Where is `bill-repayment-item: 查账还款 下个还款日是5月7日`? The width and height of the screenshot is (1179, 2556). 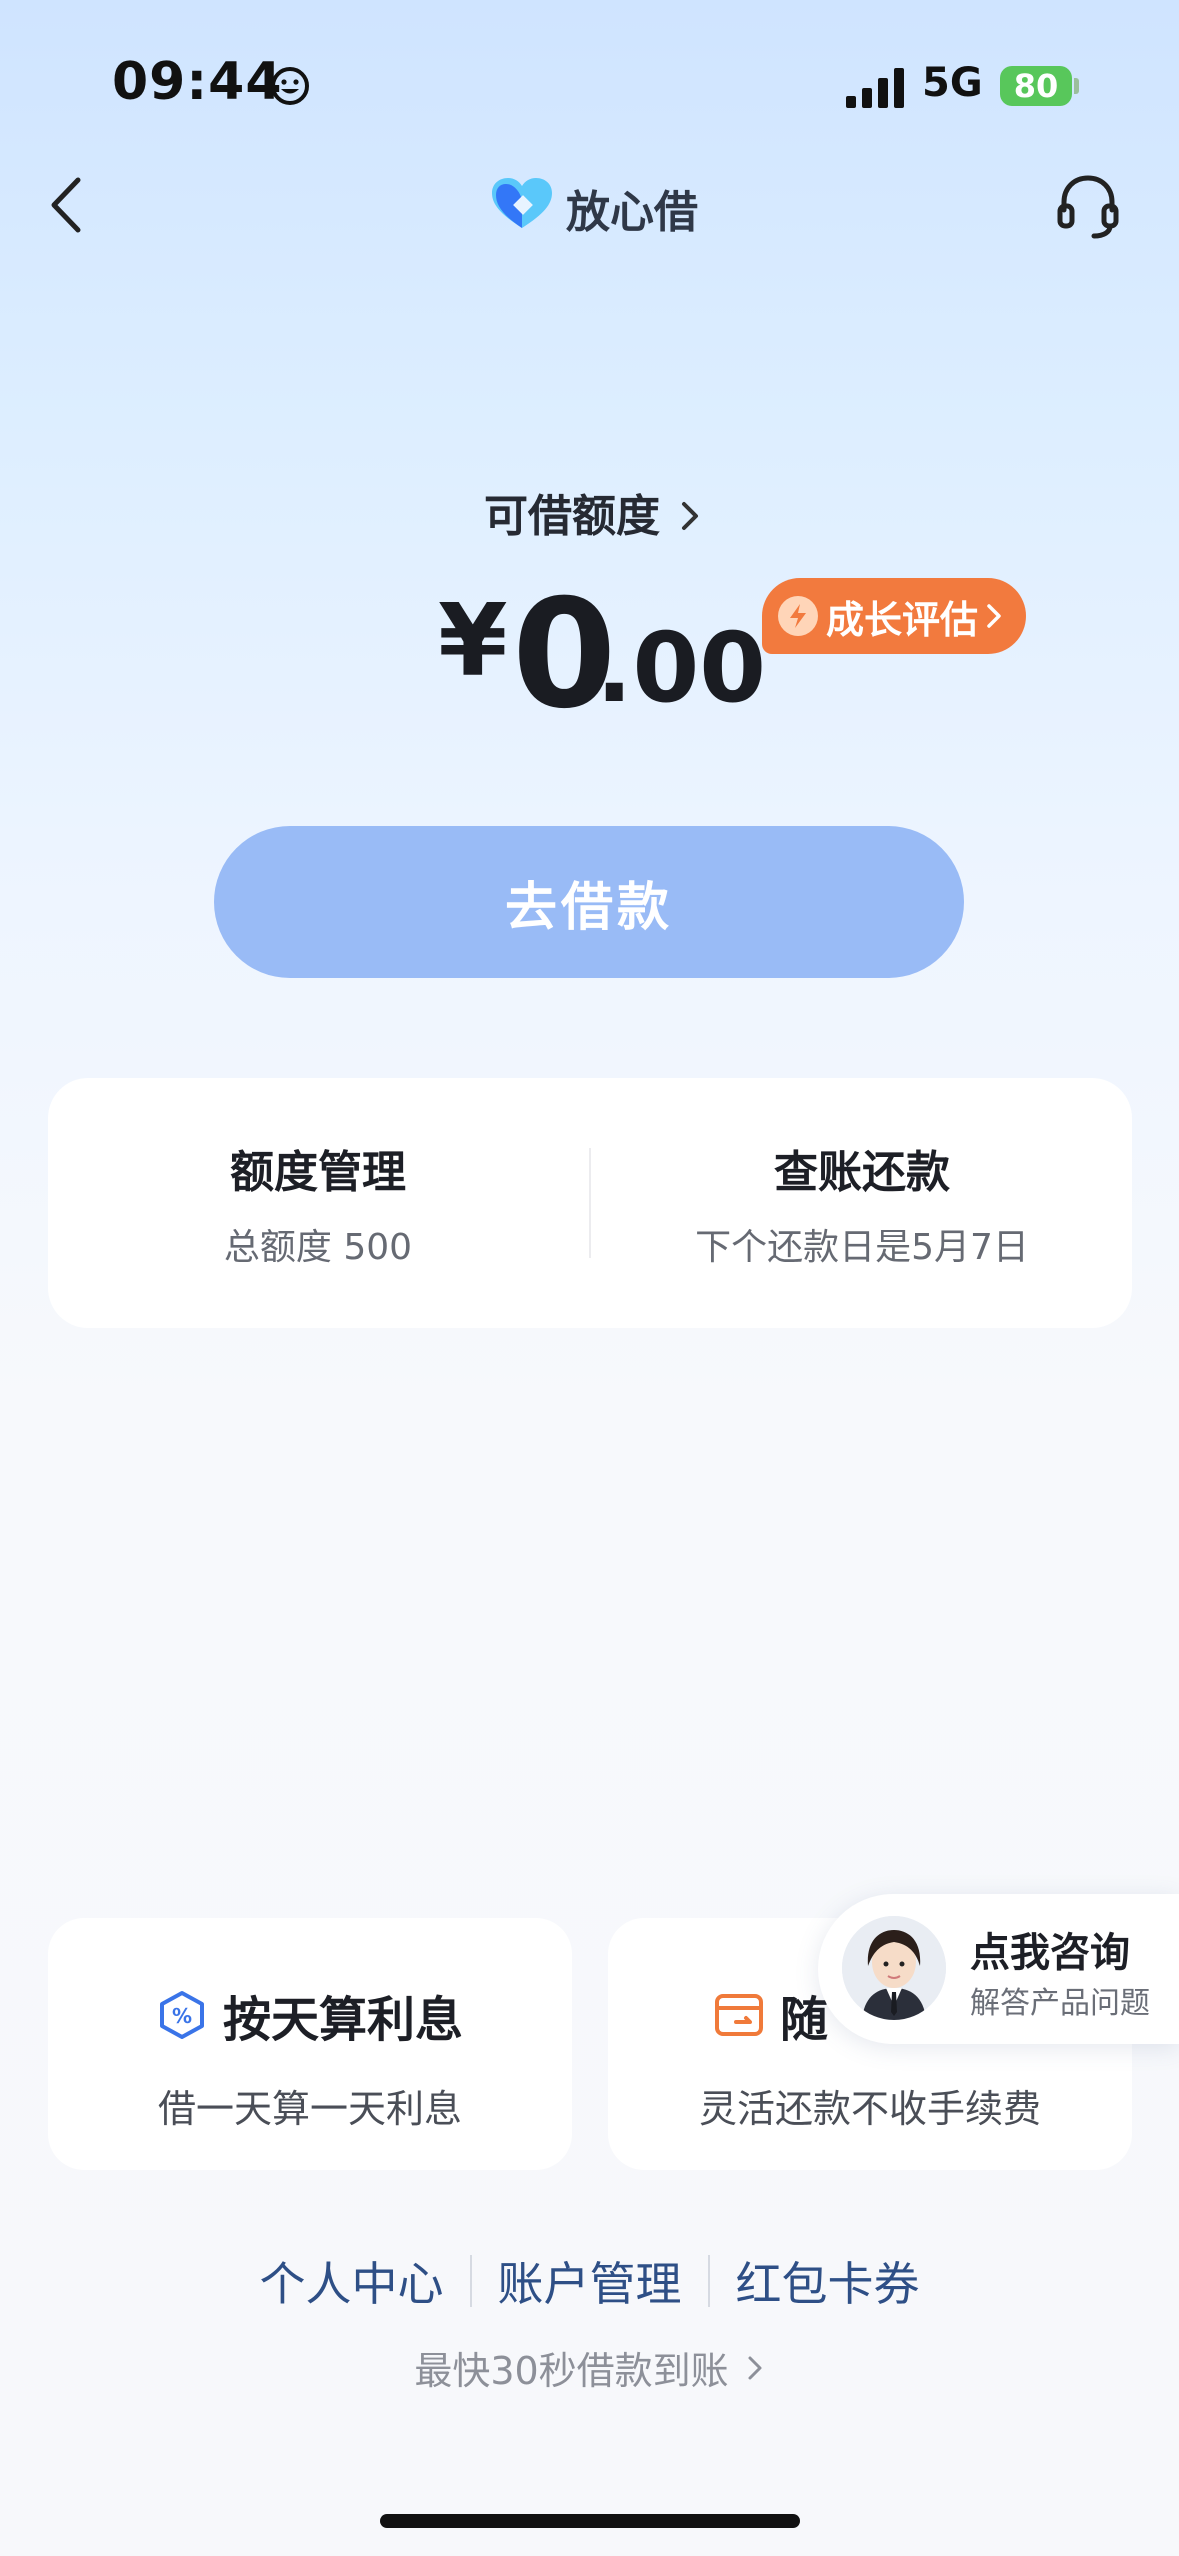
bill-repayment-item: 查账还款 下个还款日是5月7日 is located at coordinates (862, 1203).